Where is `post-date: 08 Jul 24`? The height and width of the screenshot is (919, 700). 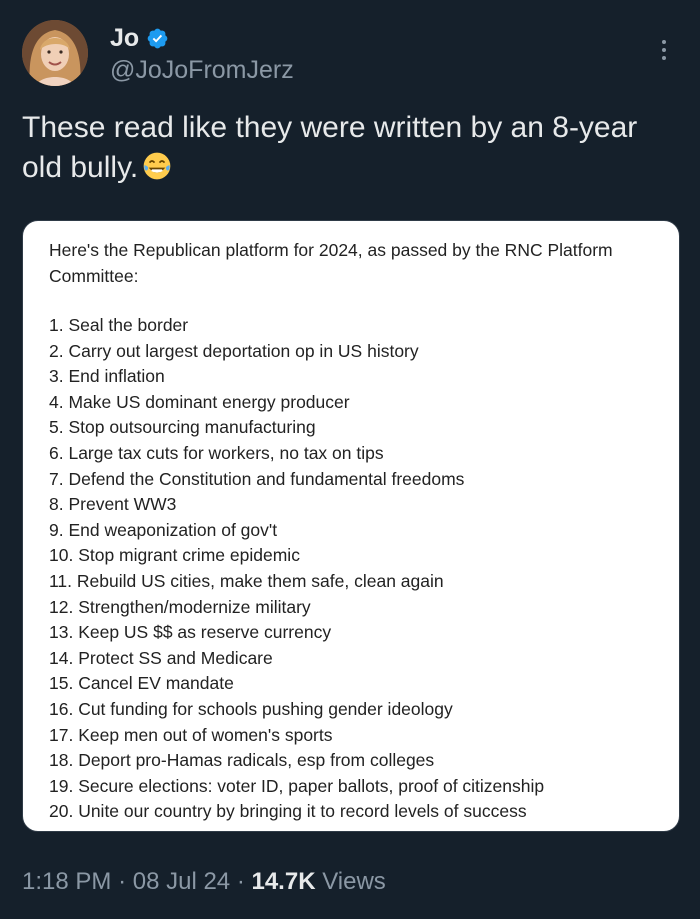
post-date: 08 Jul 24 is located at coordinates (181, 881).